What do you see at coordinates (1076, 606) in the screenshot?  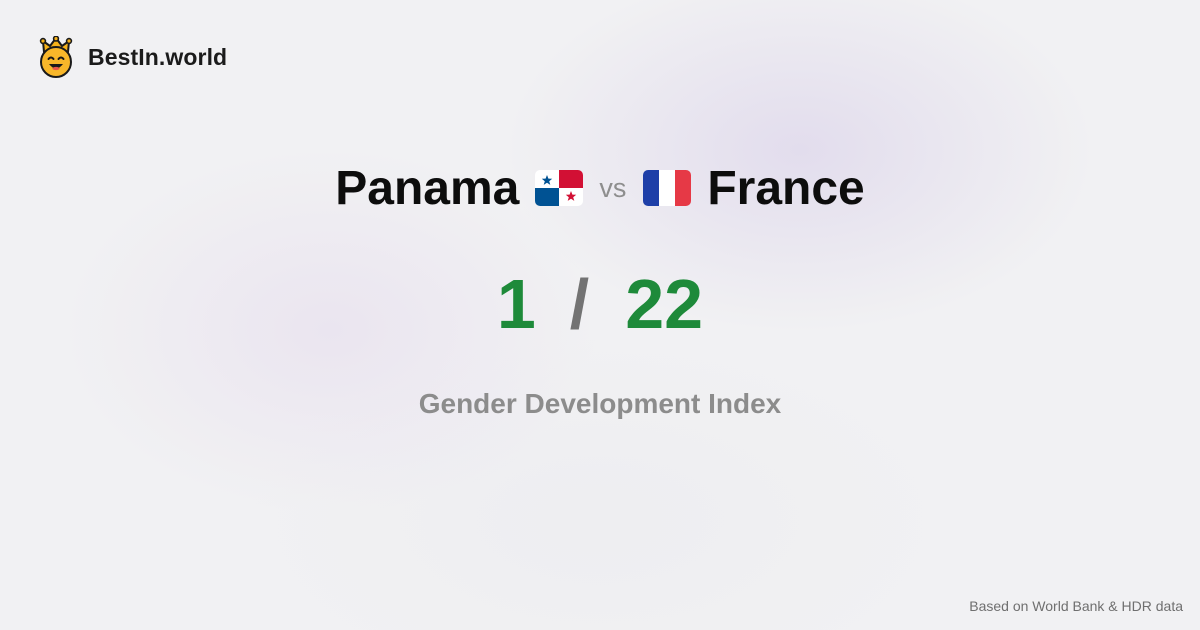 I see `data-source-note: Based on World Bank & HDR data` at bounding box center [1076, 606].